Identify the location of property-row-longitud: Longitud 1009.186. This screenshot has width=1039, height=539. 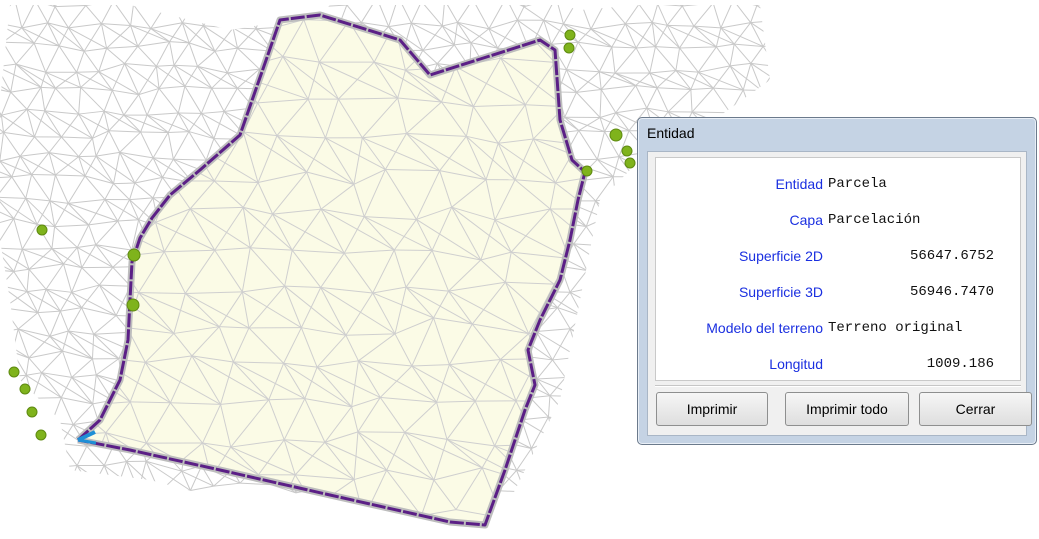
(838, 366).